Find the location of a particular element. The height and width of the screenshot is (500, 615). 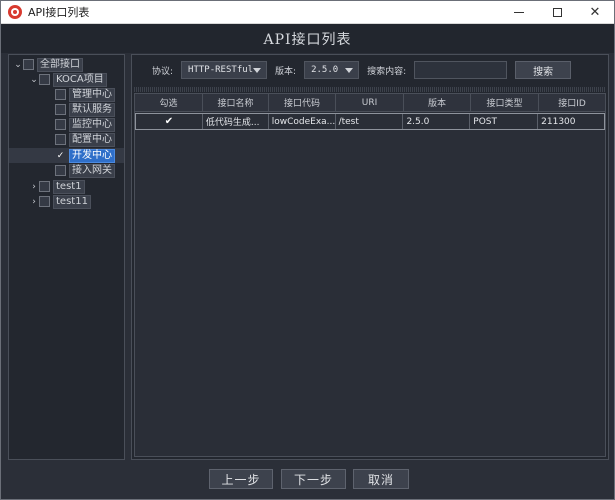

dialog-footer: 上一步 下一步 取消 is located at coordinates (307, 480).